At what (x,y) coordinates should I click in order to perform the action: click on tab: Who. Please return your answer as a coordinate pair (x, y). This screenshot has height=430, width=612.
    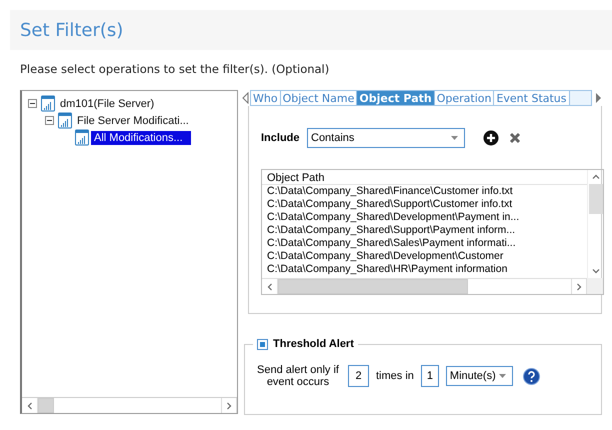
    Looking at the image, I should click on (266, 98).